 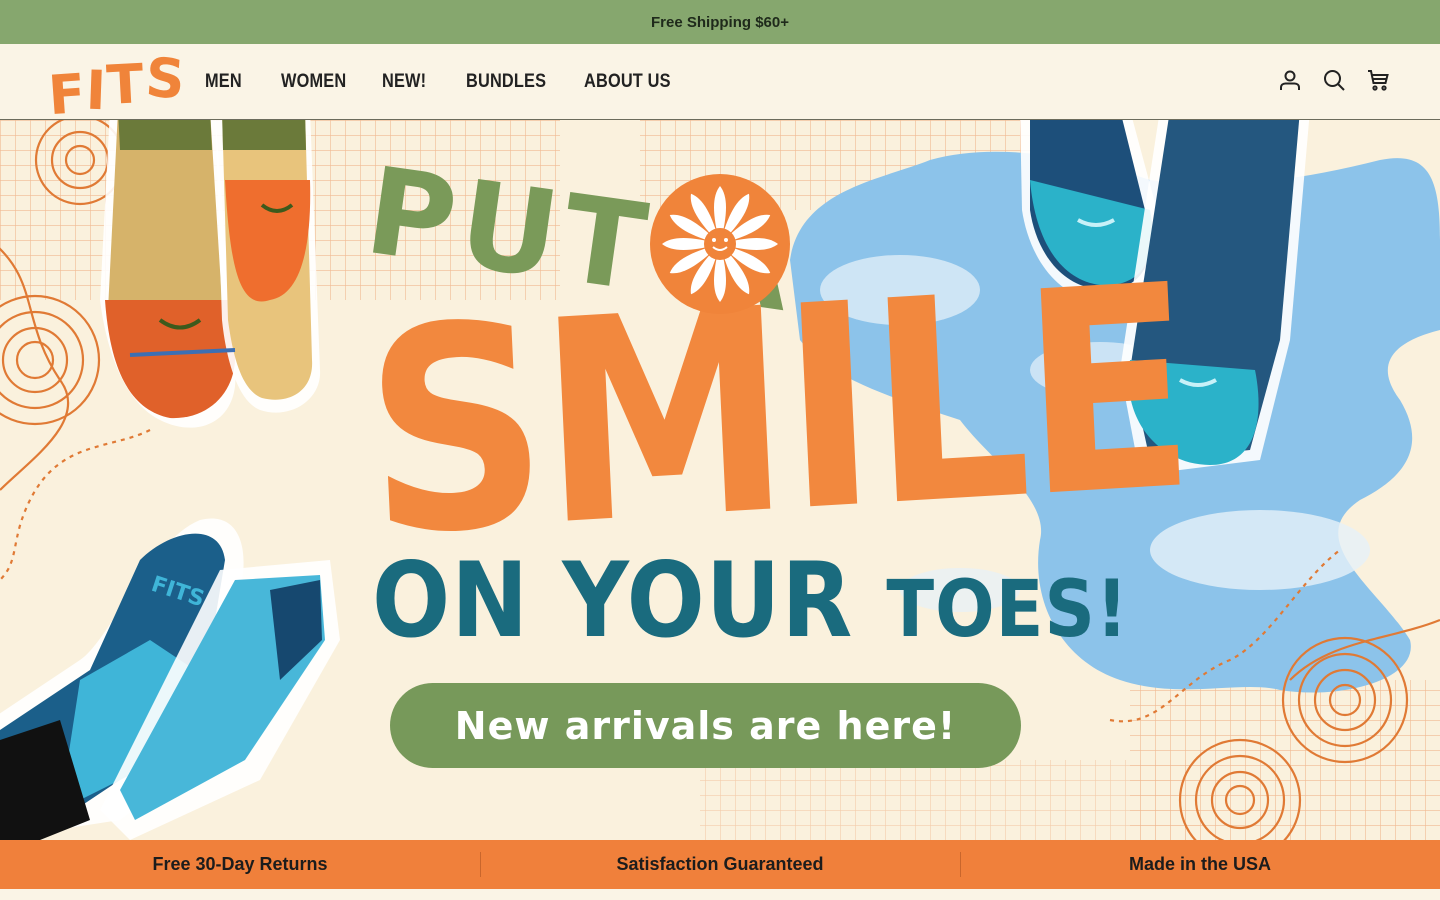 What do you see at coordinates (441, 82) in the screenshot?
I see `main-nav: MEN WOMEN NEW! BUNDLES ABOUT US` at bounding box center [441, 82].